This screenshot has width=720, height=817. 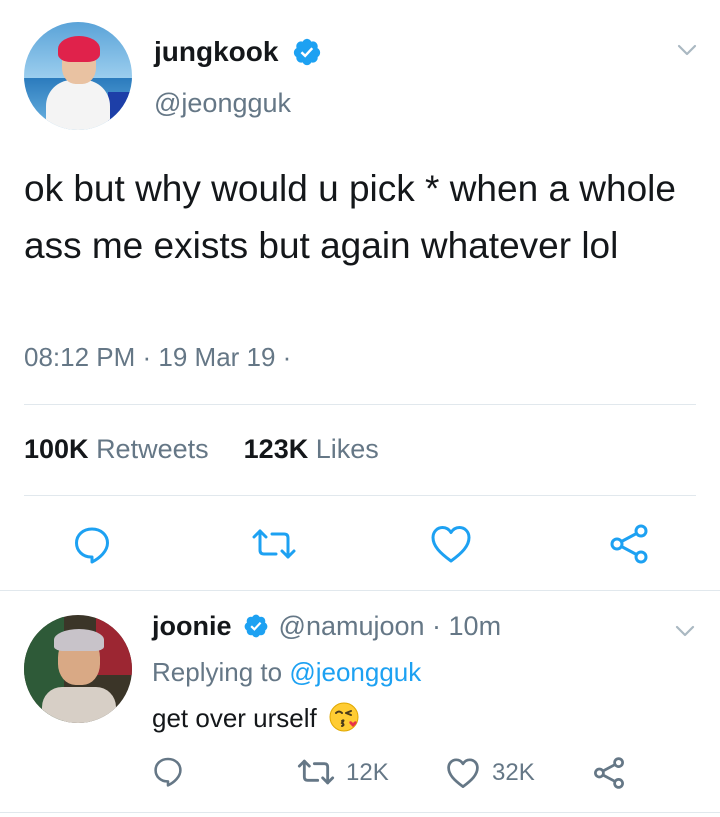 I want to click on reply-time: · 10m, so click(x=466, y=626).